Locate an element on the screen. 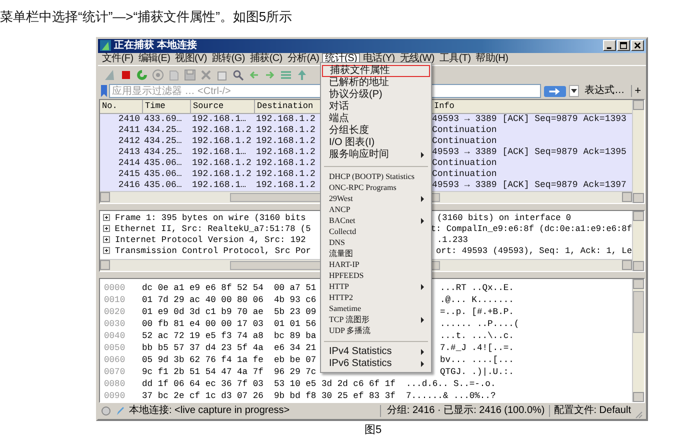  table-cell-text: 2414 is located at coordinates (129, 163).